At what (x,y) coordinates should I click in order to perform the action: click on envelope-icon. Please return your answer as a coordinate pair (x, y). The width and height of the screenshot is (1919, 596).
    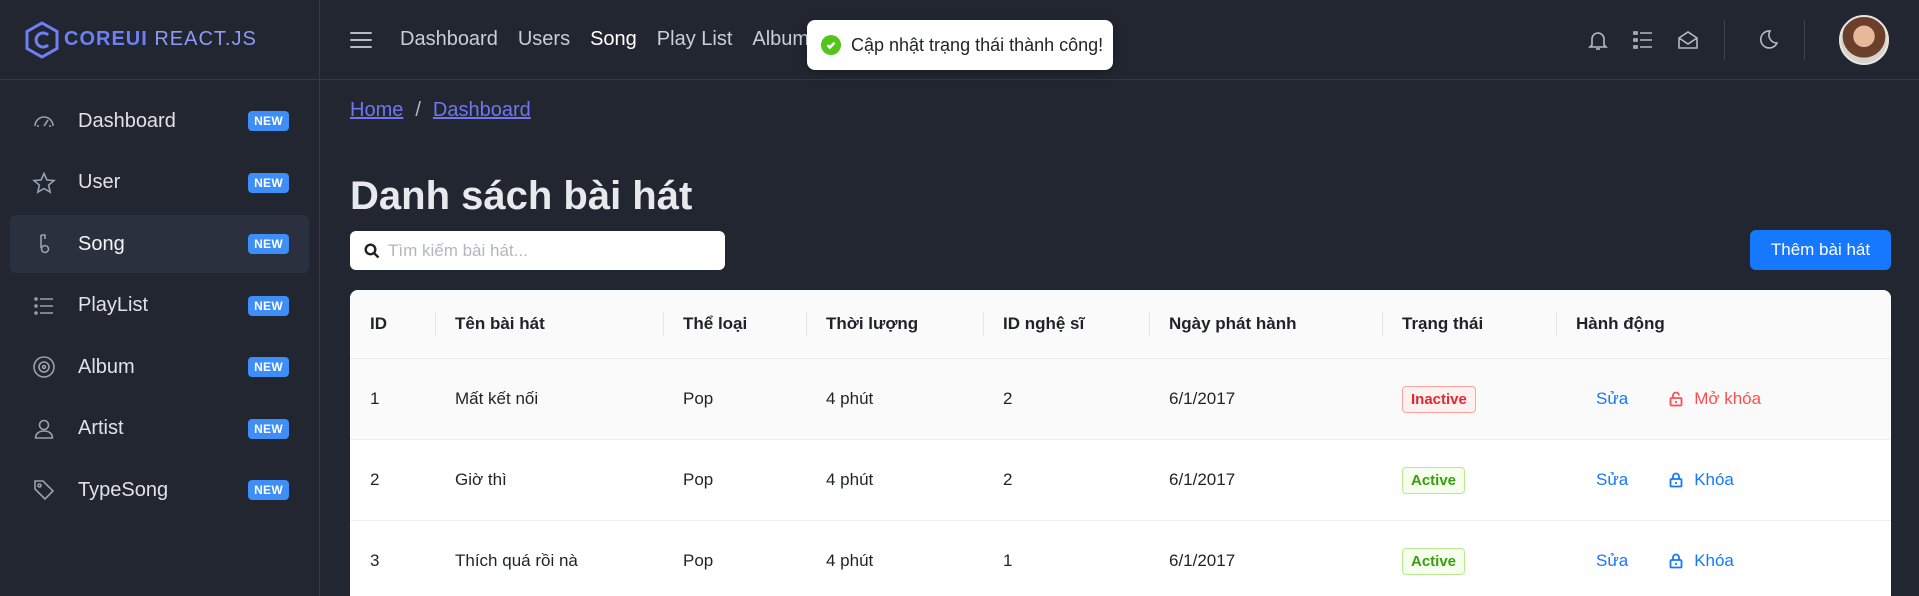
    Looking at the image, I should click on (1688, 40).